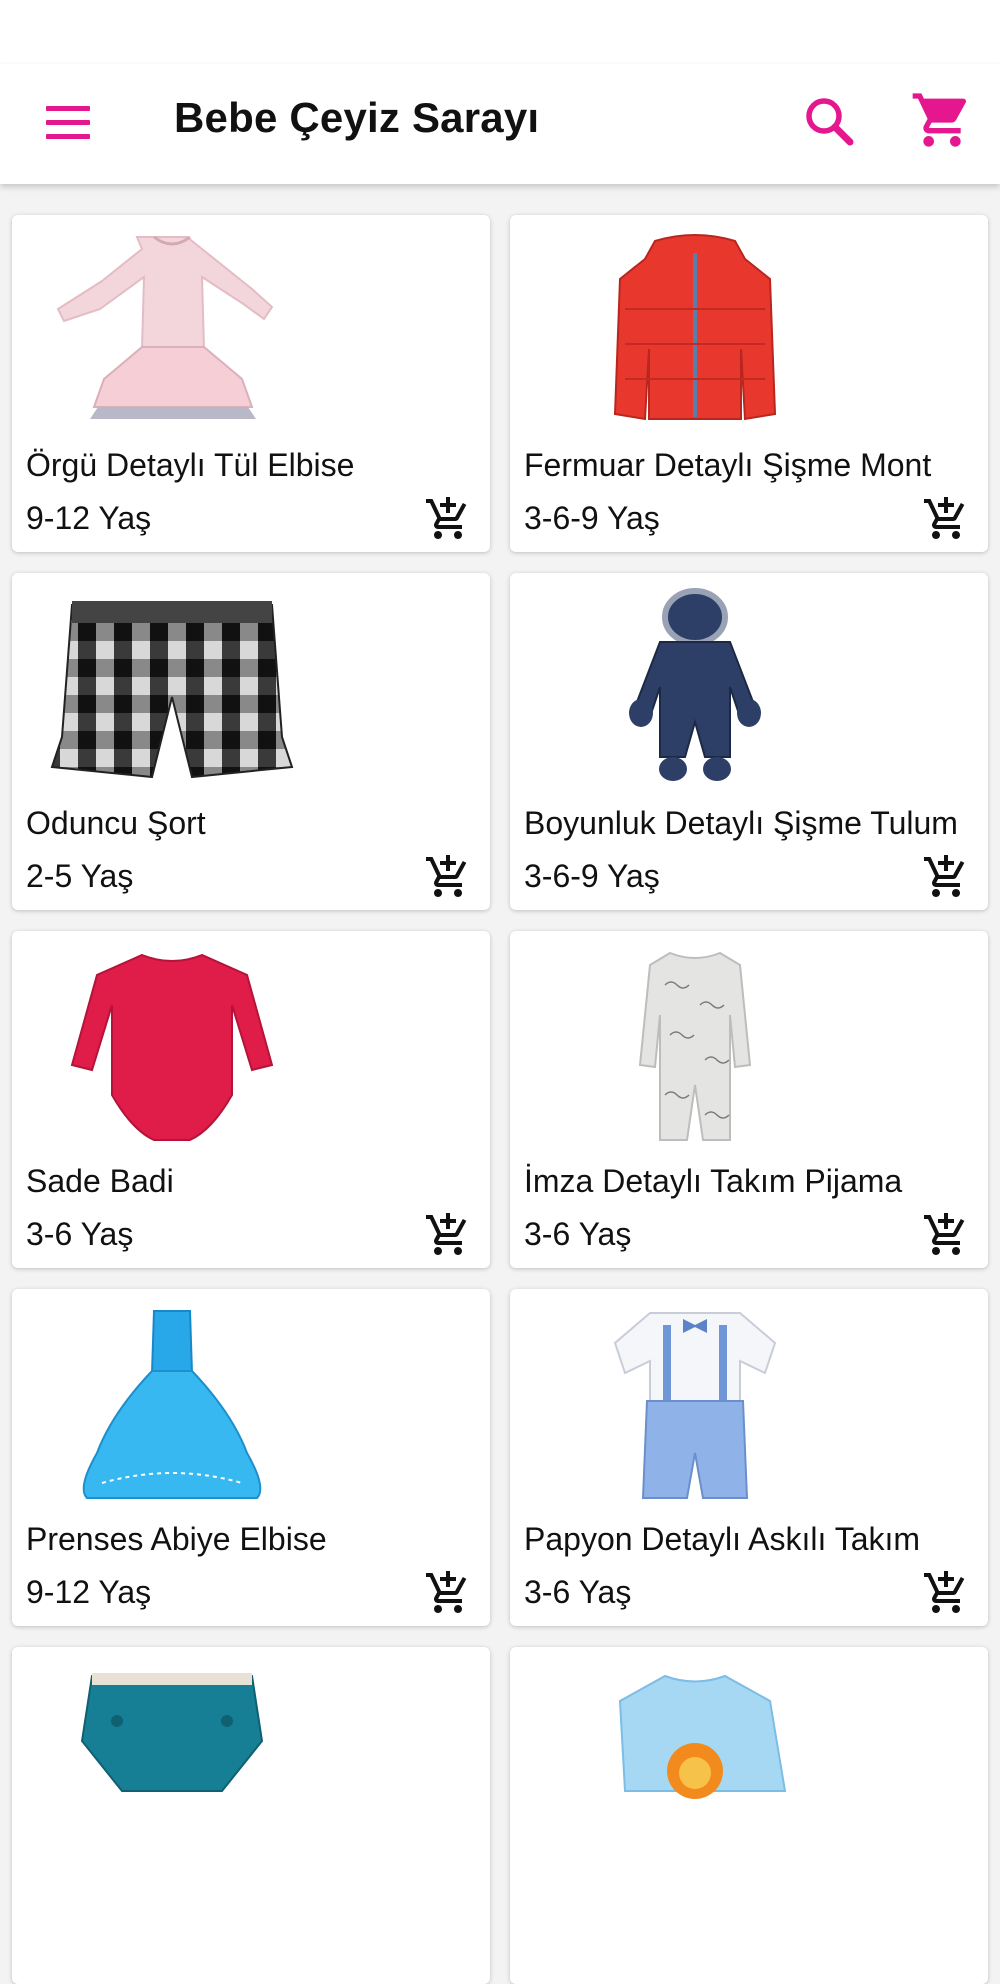 The height and width of the screenshot is (1984, 1000). I want to click on cart-icon, so click(942, 120).